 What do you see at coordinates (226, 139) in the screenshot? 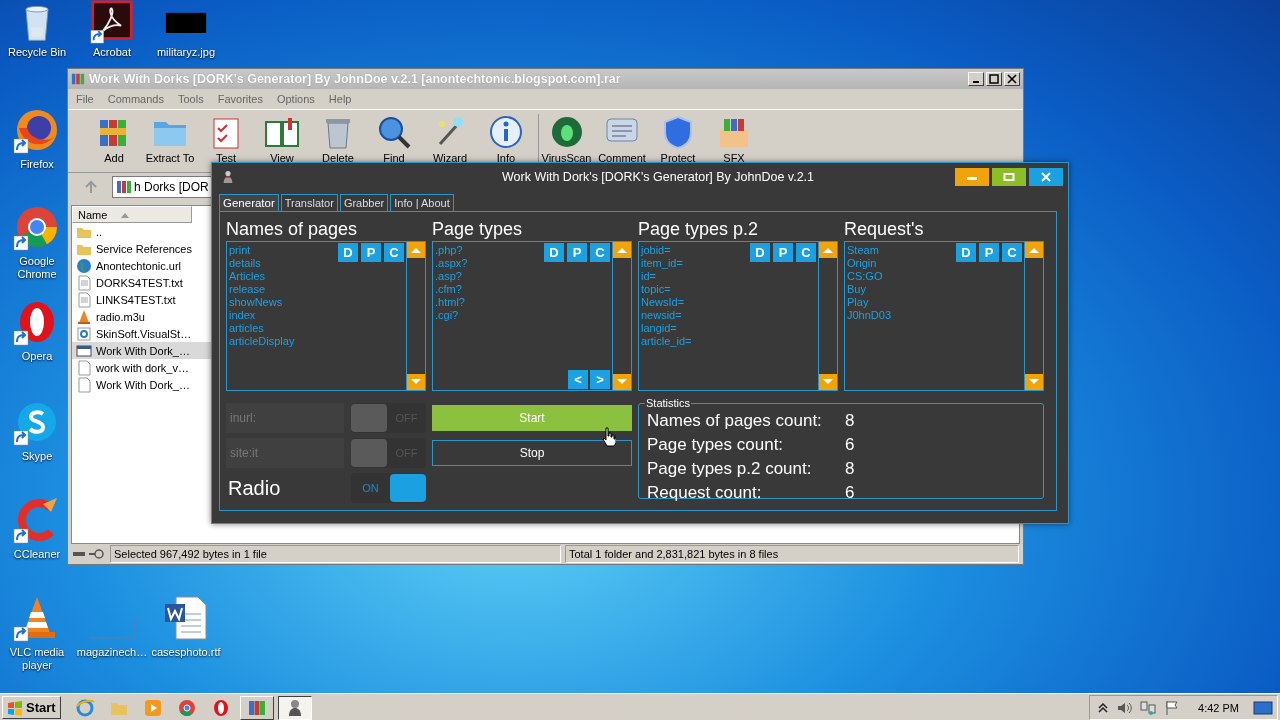
I see `toolbar-button: Test` at bounding box center [226, 139].